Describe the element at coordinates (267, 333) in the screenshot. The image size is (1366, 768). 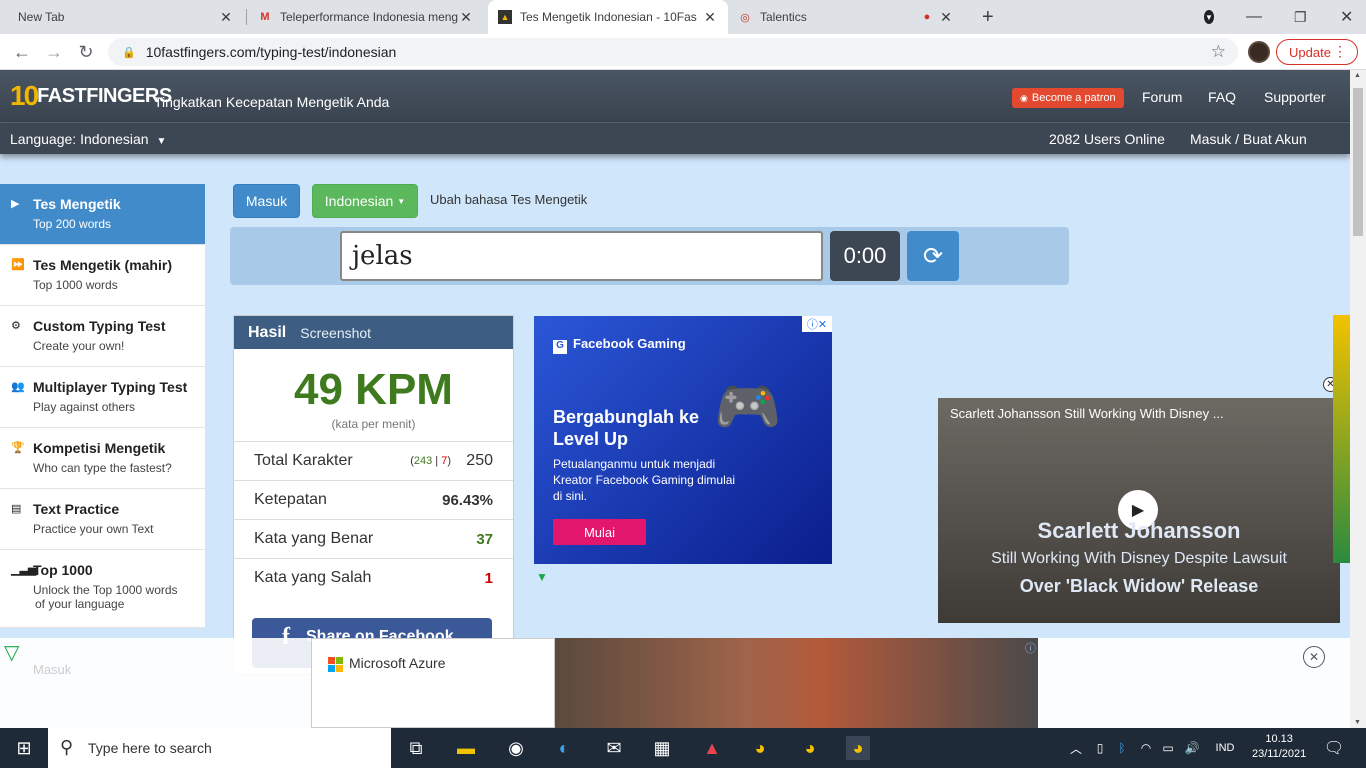
I see `tab-hasil: Hasil` at that location.